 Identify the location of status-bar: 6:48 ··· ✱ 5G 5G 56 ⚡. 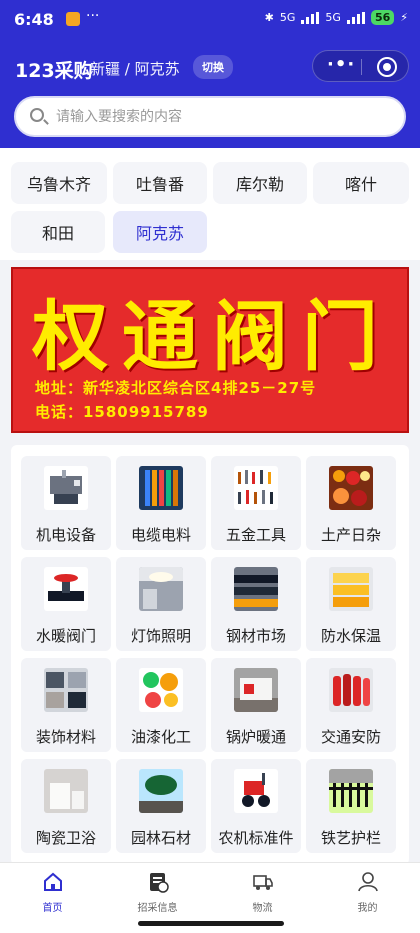
(210, 20).